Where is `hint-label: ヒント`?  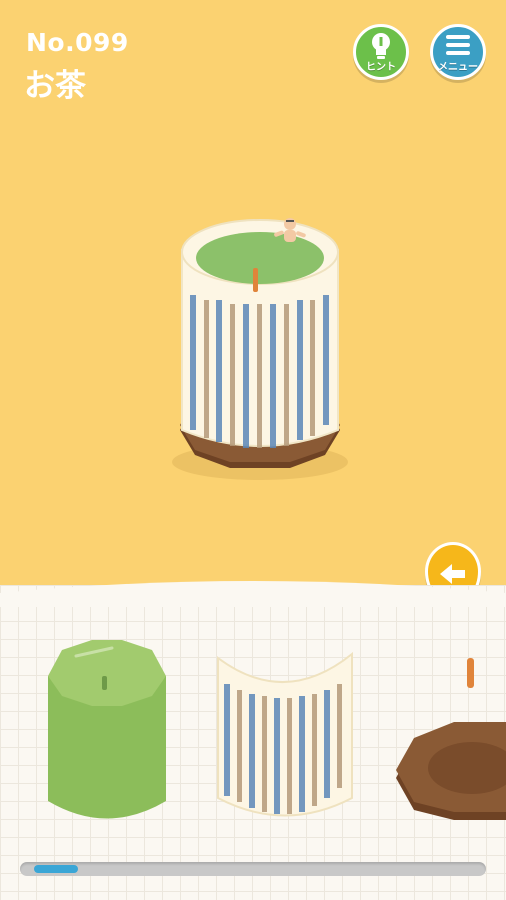 hint-label: ヒント is located at coordinates (381, 67).